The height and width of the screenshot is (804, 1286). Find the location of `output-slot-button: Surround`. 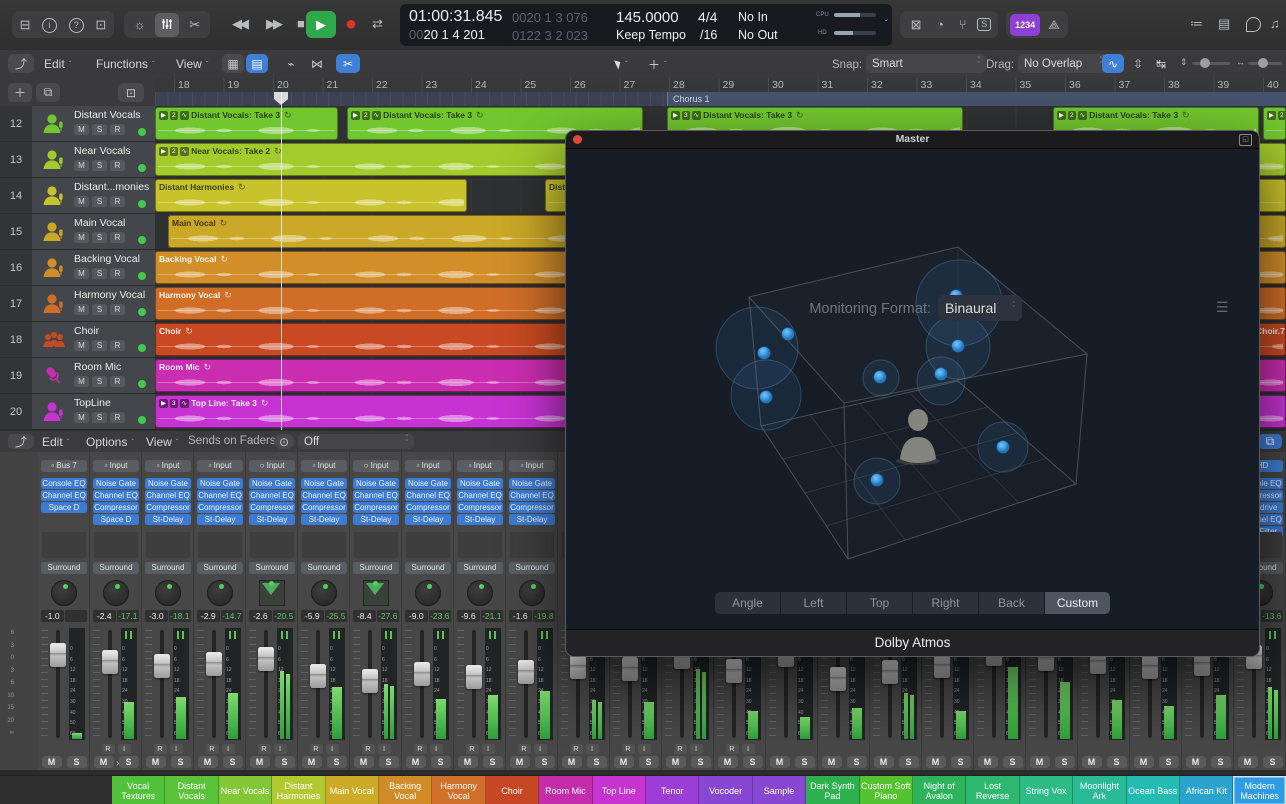

output-slot-button: Surround is located at coordinates (324, 568).